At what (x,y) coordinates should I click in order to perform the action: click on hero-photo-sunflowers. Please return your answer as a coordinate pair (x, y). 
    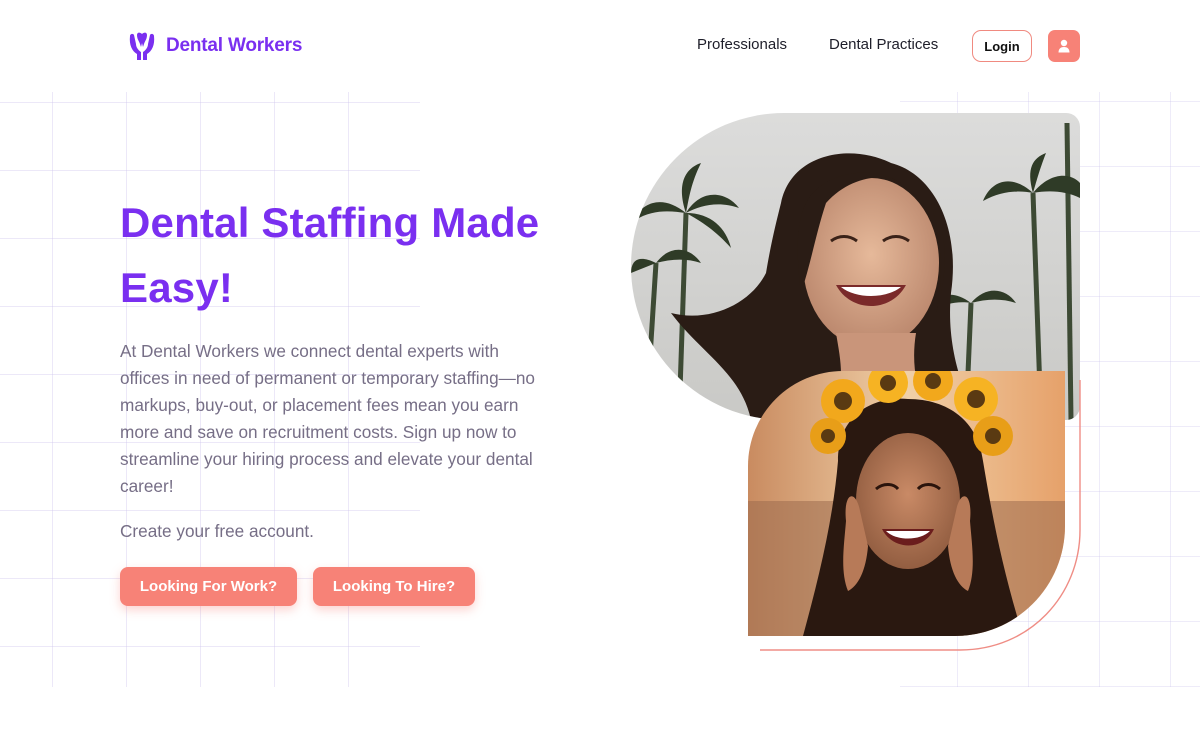
    Looking at the image, I should click on (906, 503).